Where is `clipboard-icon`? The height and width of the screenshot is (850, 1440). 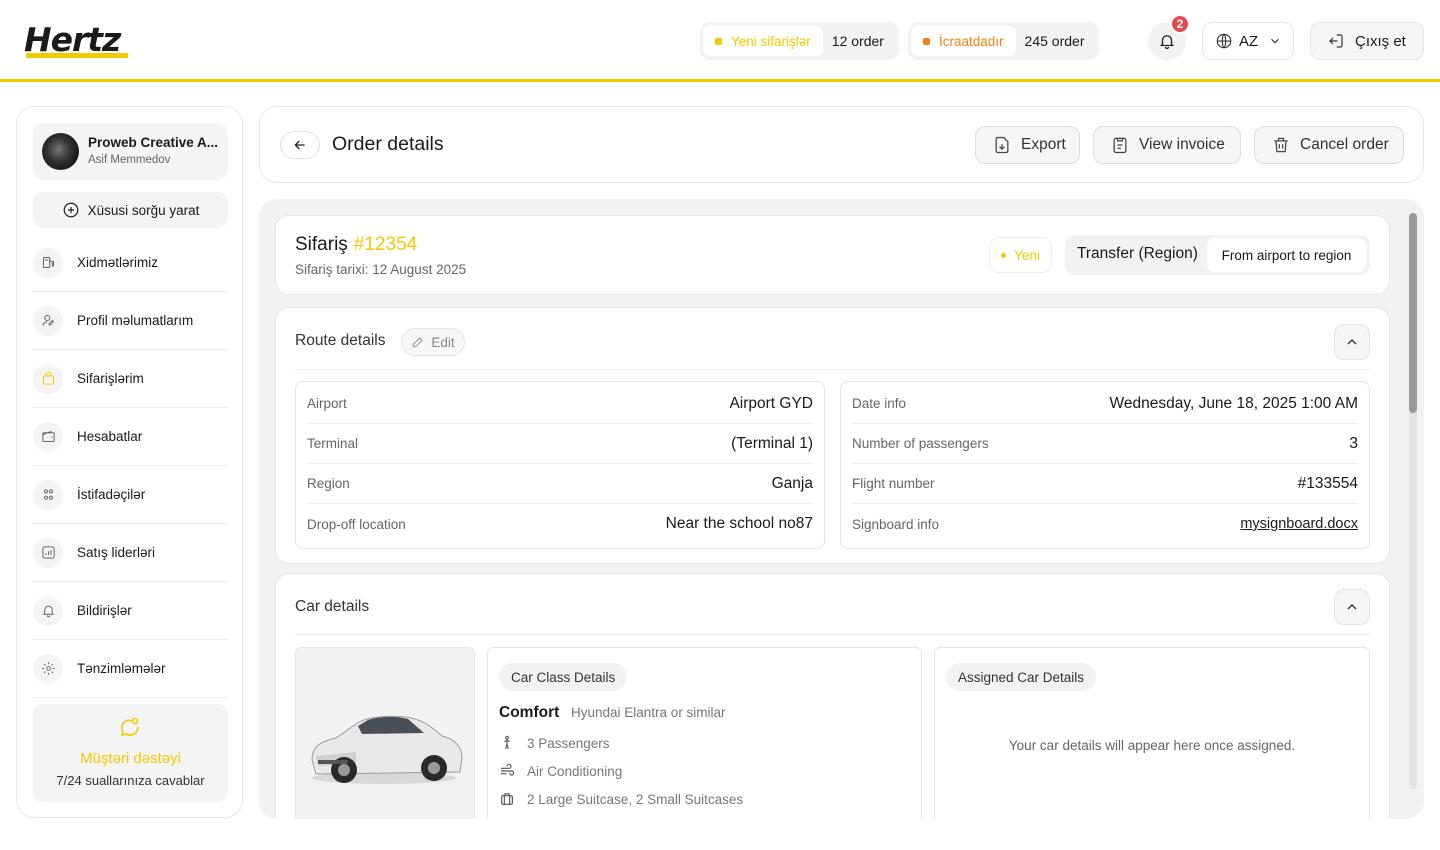
clipboard-icon is located at coordinates (1120, 145).